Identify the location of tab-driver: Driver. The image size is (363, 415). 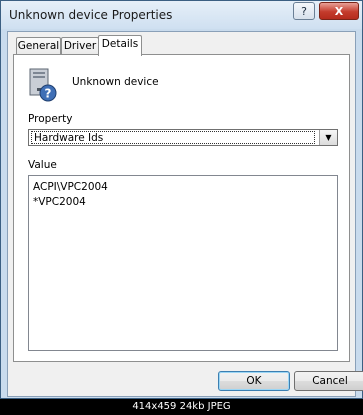
(80, 46).